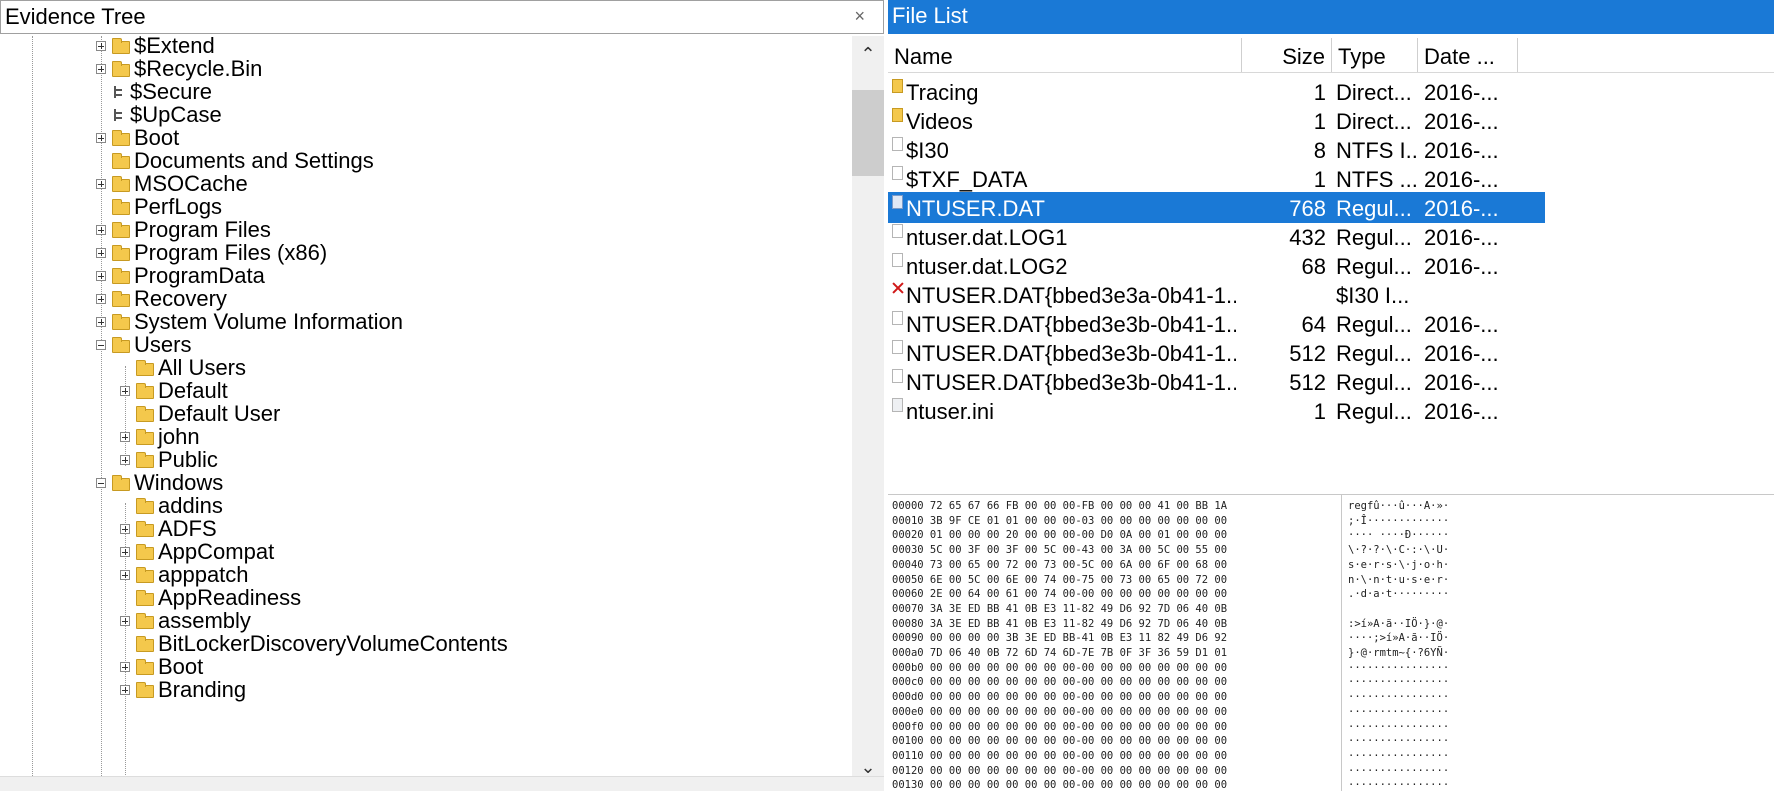 This screenshot has height=791, width=1774. Describe the element at coordinates (183, 690) in the screenshot. I see `tree-node: Branding` at that location.